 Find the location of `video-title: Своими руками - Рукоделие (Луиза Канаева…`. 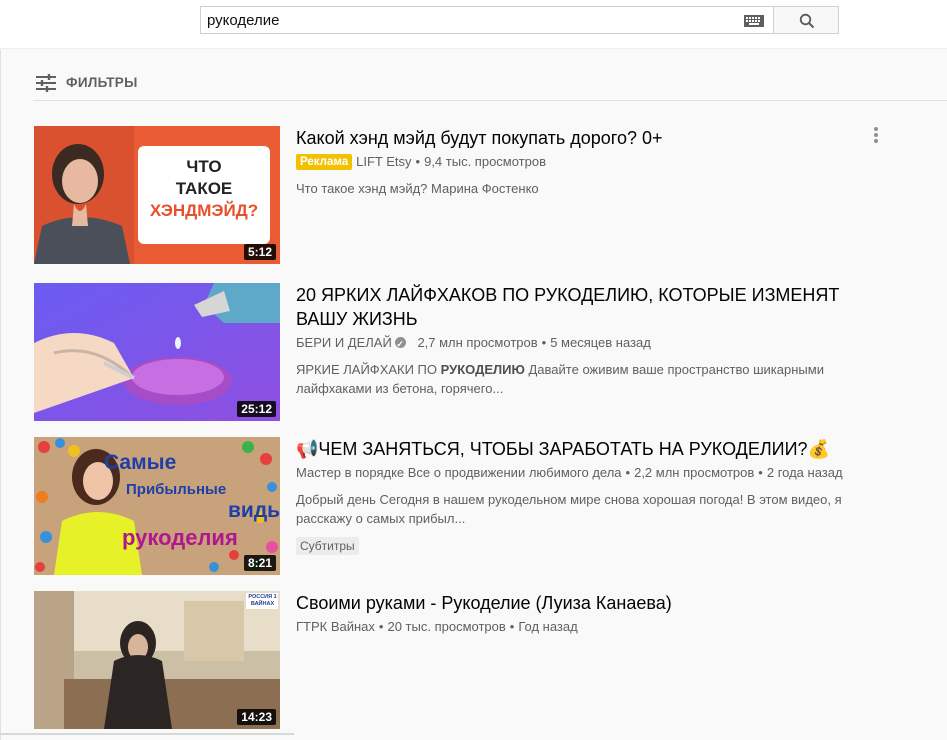

video-title: Своими руками - Рукоделие (Луиза Канаева… is located at coordinates (576, 603).